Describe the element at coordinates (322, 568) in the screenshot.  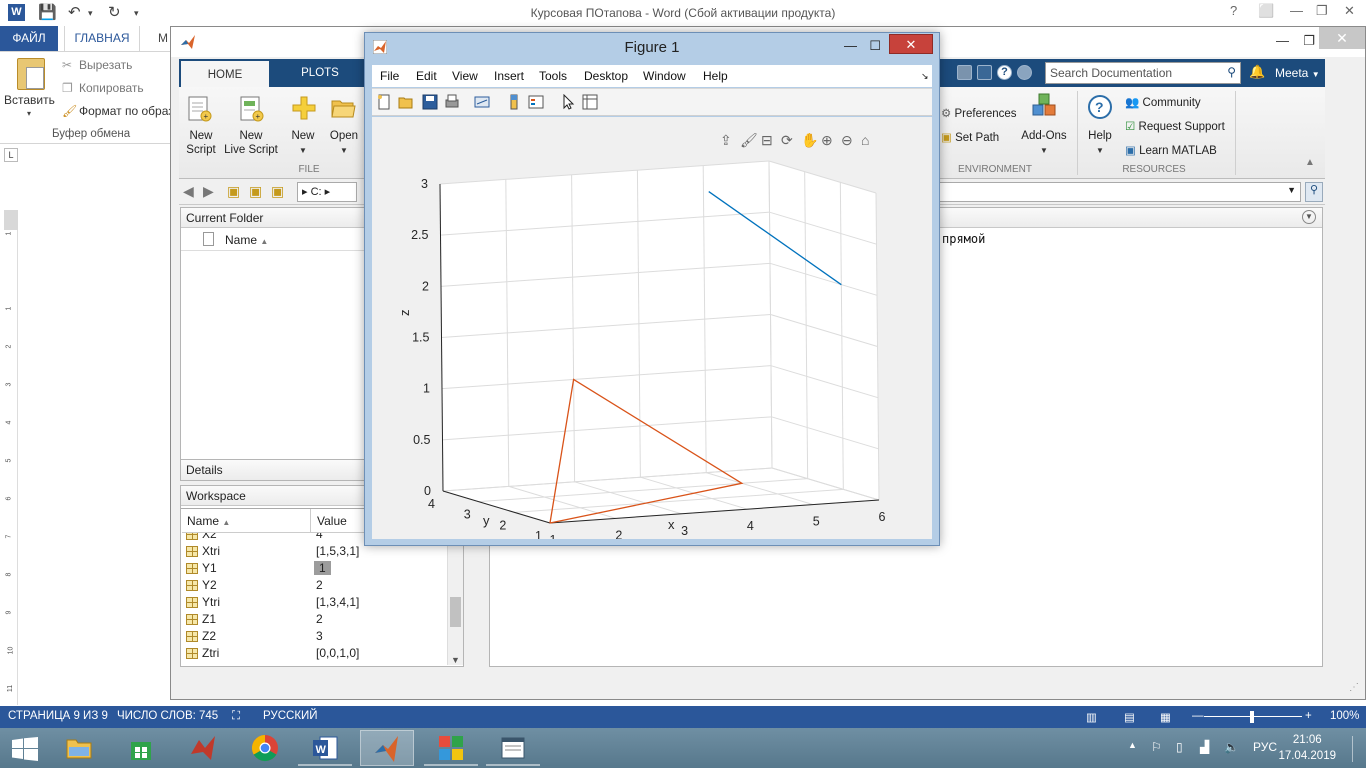
I see `variable-value-selected: 1` at that location.